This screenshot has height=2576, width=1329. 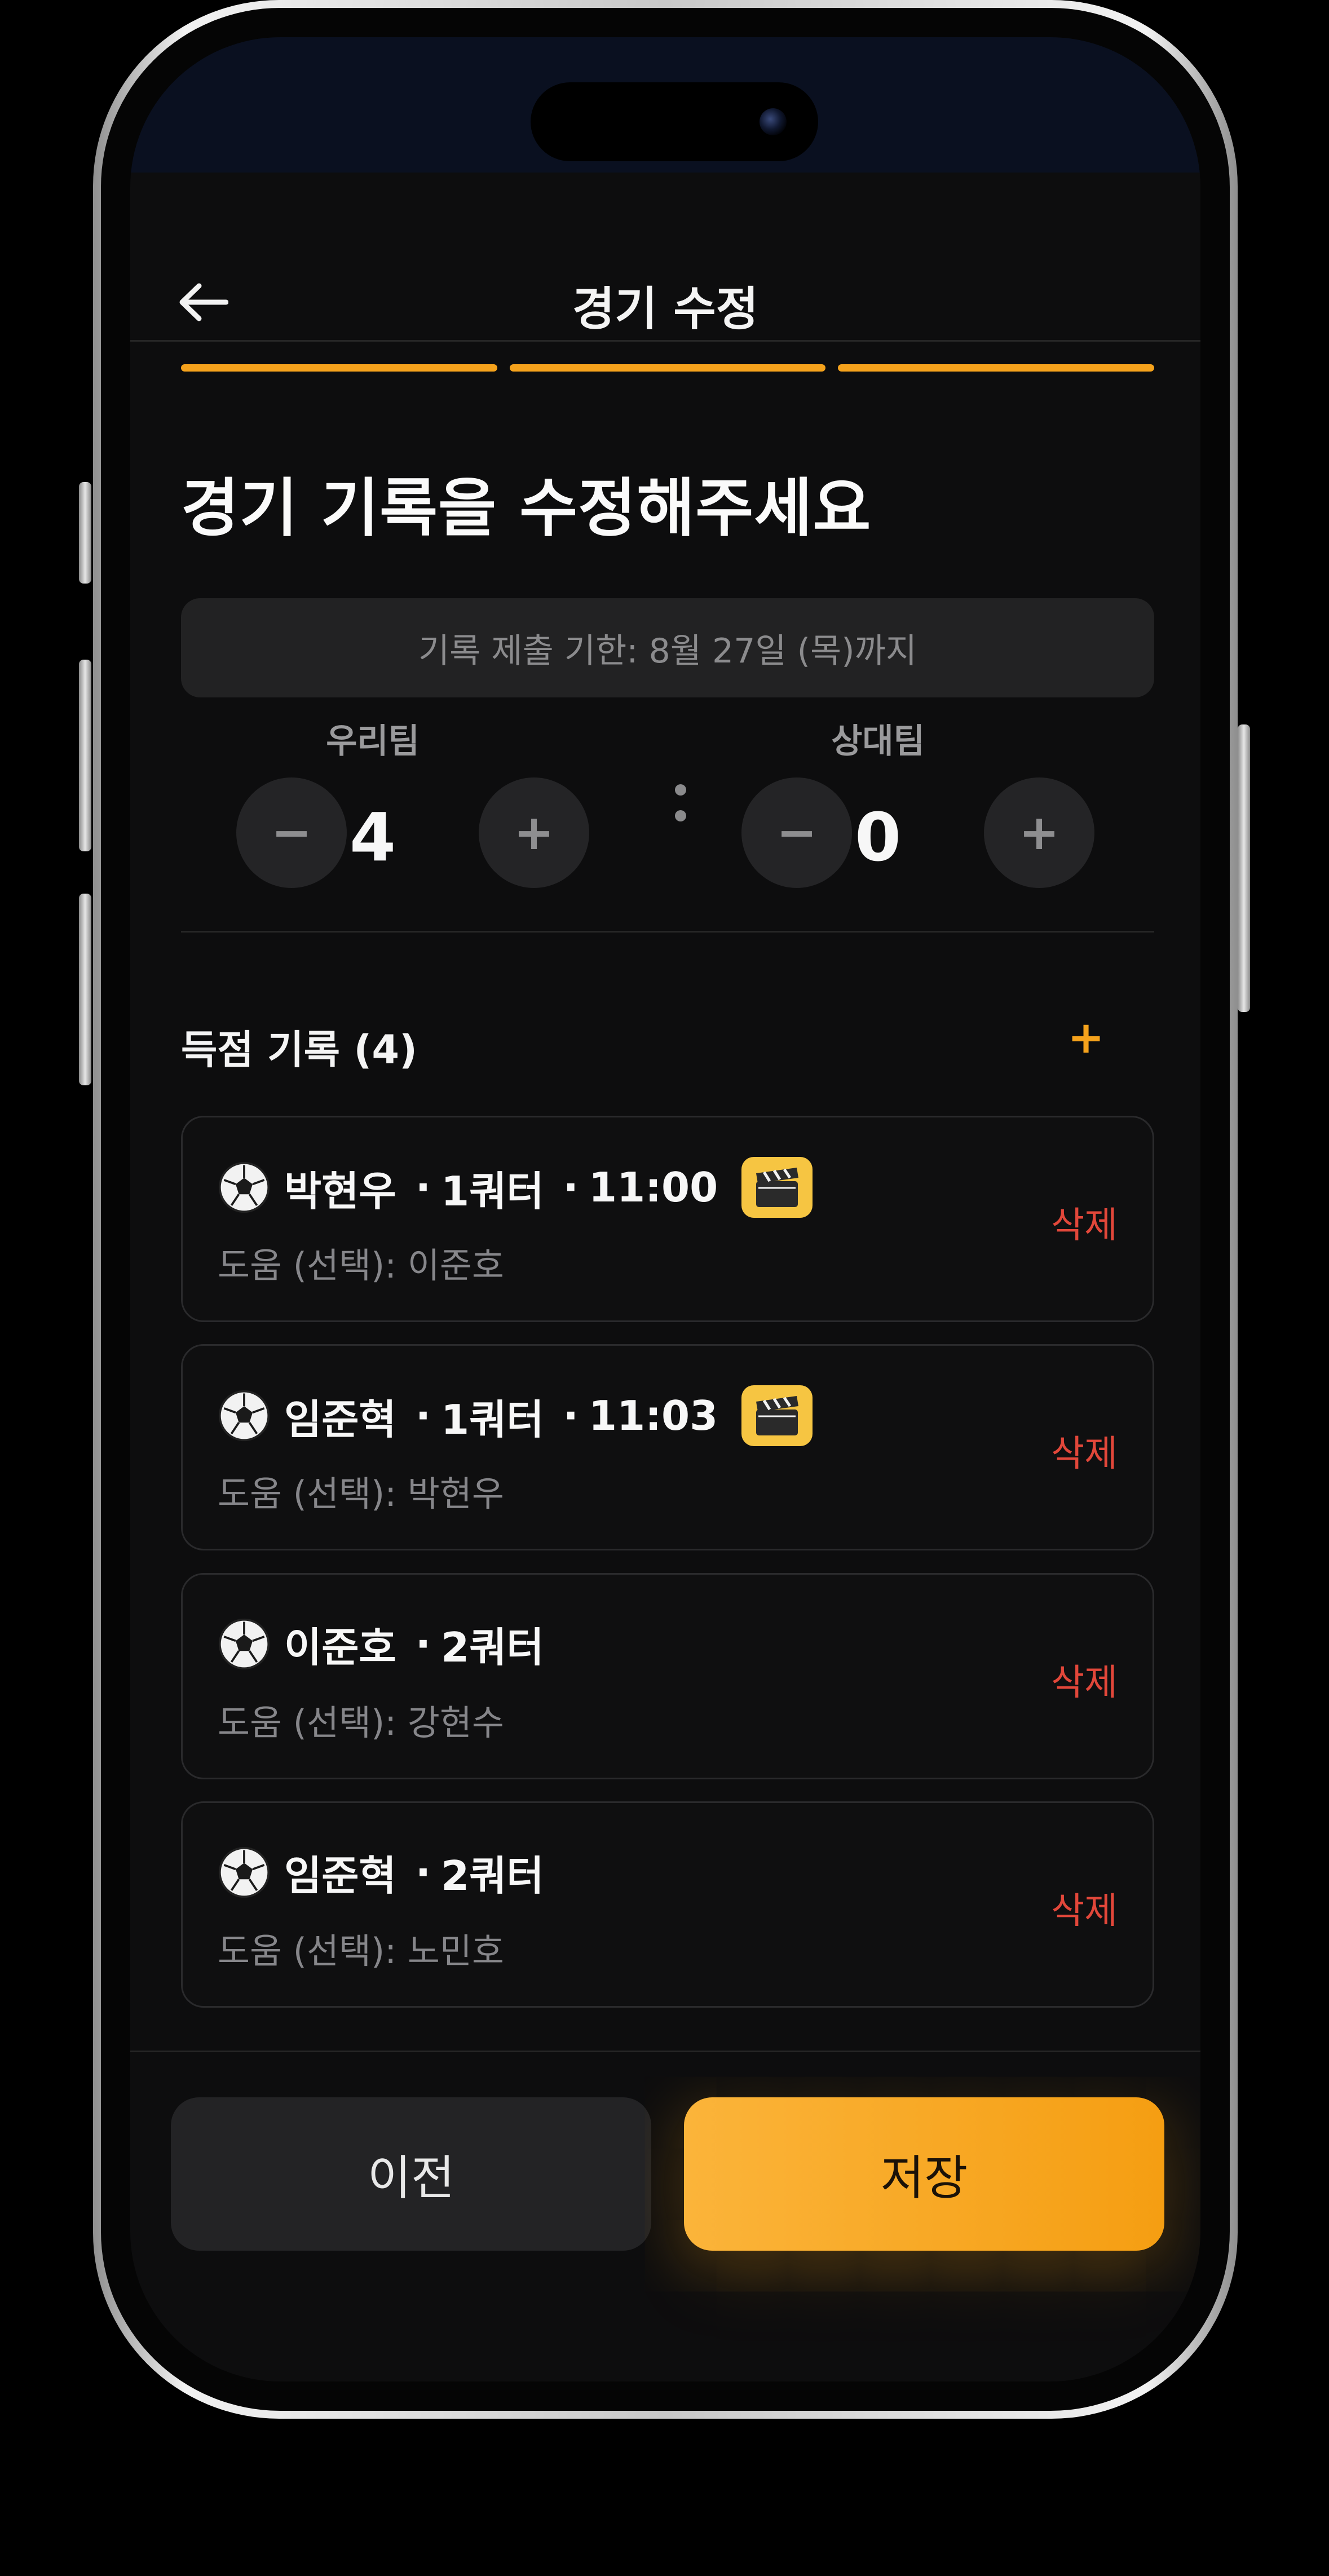 I want to click on page-headline: 경기 기록을 수정해주세요, so click(x=526, y=508).